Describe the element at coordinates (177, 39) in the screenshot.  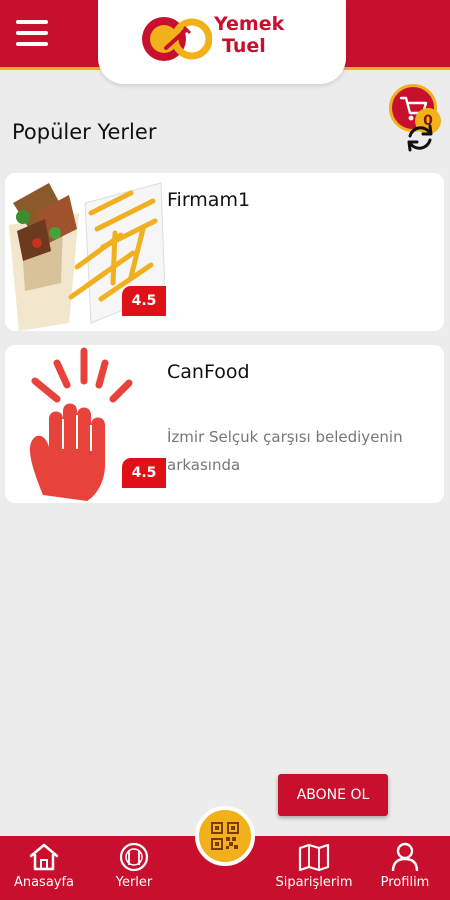
I see `logo-mark-icon` at that location.